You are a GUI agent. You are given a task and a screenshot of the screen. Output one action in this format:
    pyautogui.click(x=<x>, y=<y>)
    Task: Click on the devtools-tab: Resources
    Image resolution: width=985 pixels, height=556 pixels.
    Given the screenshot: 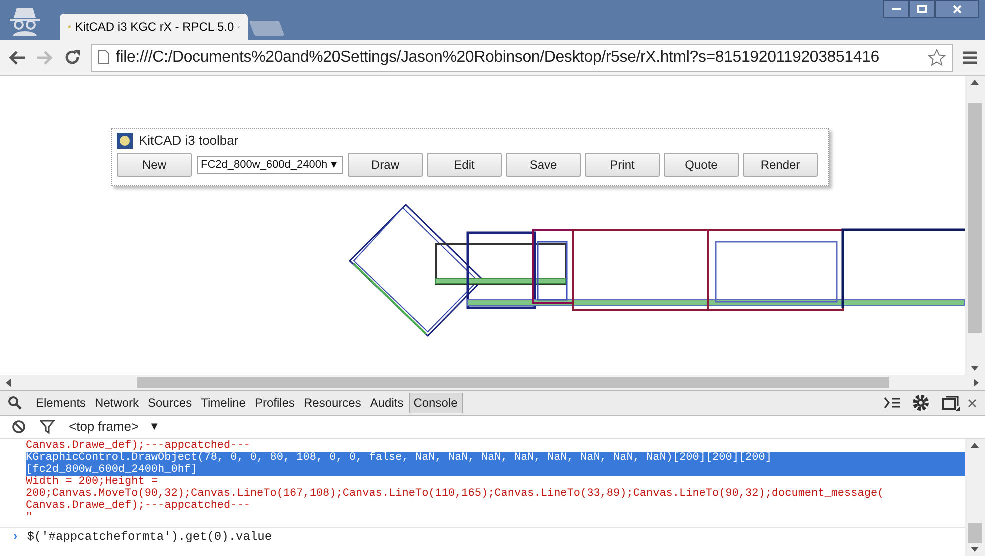 What is the action you would take?
    pyautogui.click(x=333, y=403)
    